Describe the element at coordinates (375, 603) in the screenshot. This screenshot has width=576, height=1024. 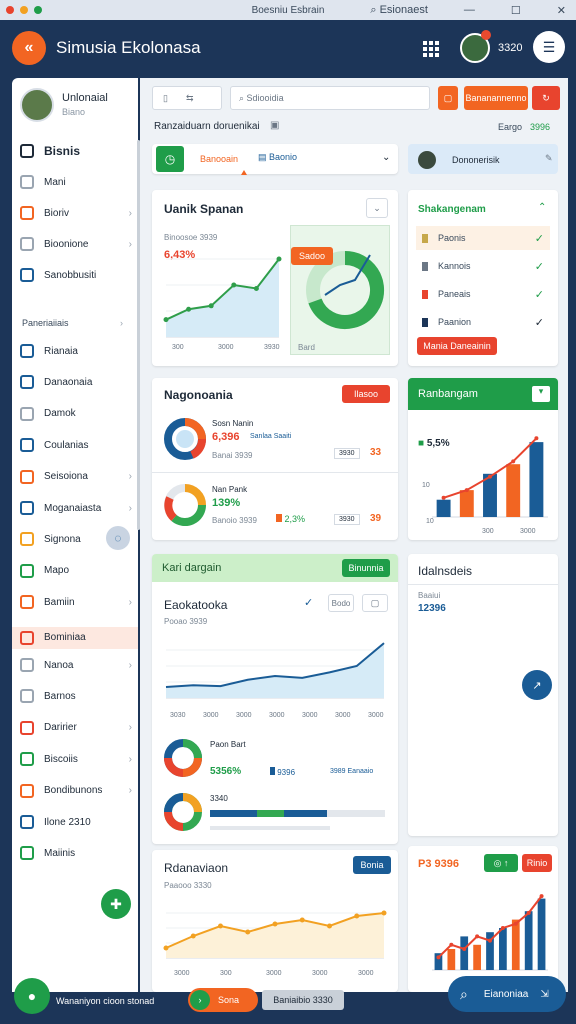
I see `card5-box-icon: ▢` at that location.